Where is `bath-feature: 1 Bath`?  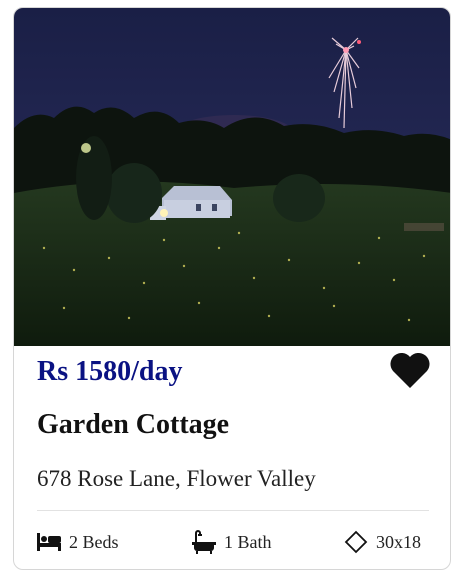 bath-feature: 1 Bath is located at coordinates (232, 542).